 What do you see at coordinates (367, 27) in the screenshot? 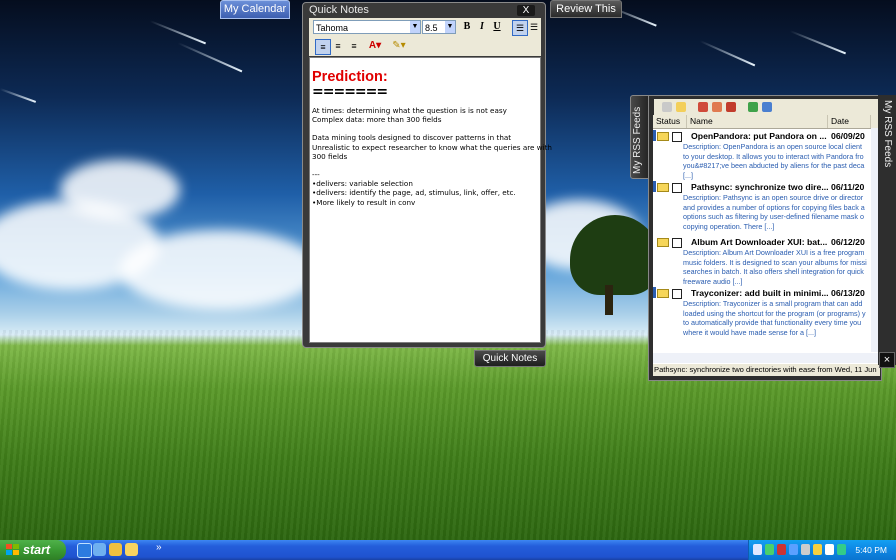
I see `font-name-select: Tahoma ▼` at bounding box center [367, 27].